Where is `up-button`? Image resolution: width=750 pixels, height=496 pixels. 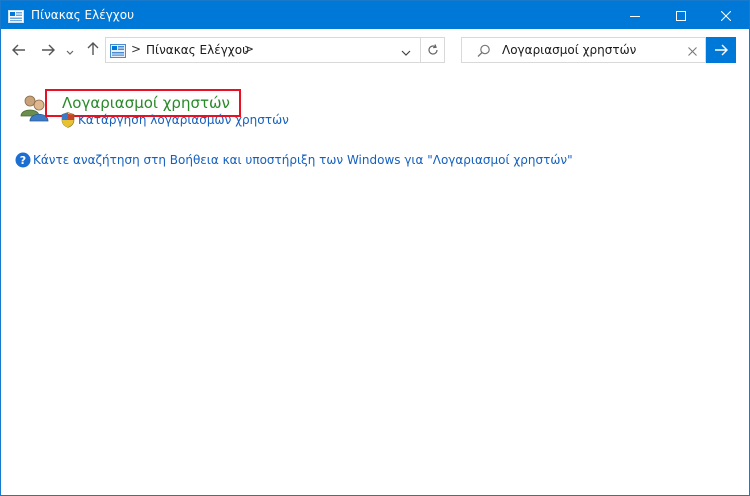 up-button is located at coordinates (93, 50).